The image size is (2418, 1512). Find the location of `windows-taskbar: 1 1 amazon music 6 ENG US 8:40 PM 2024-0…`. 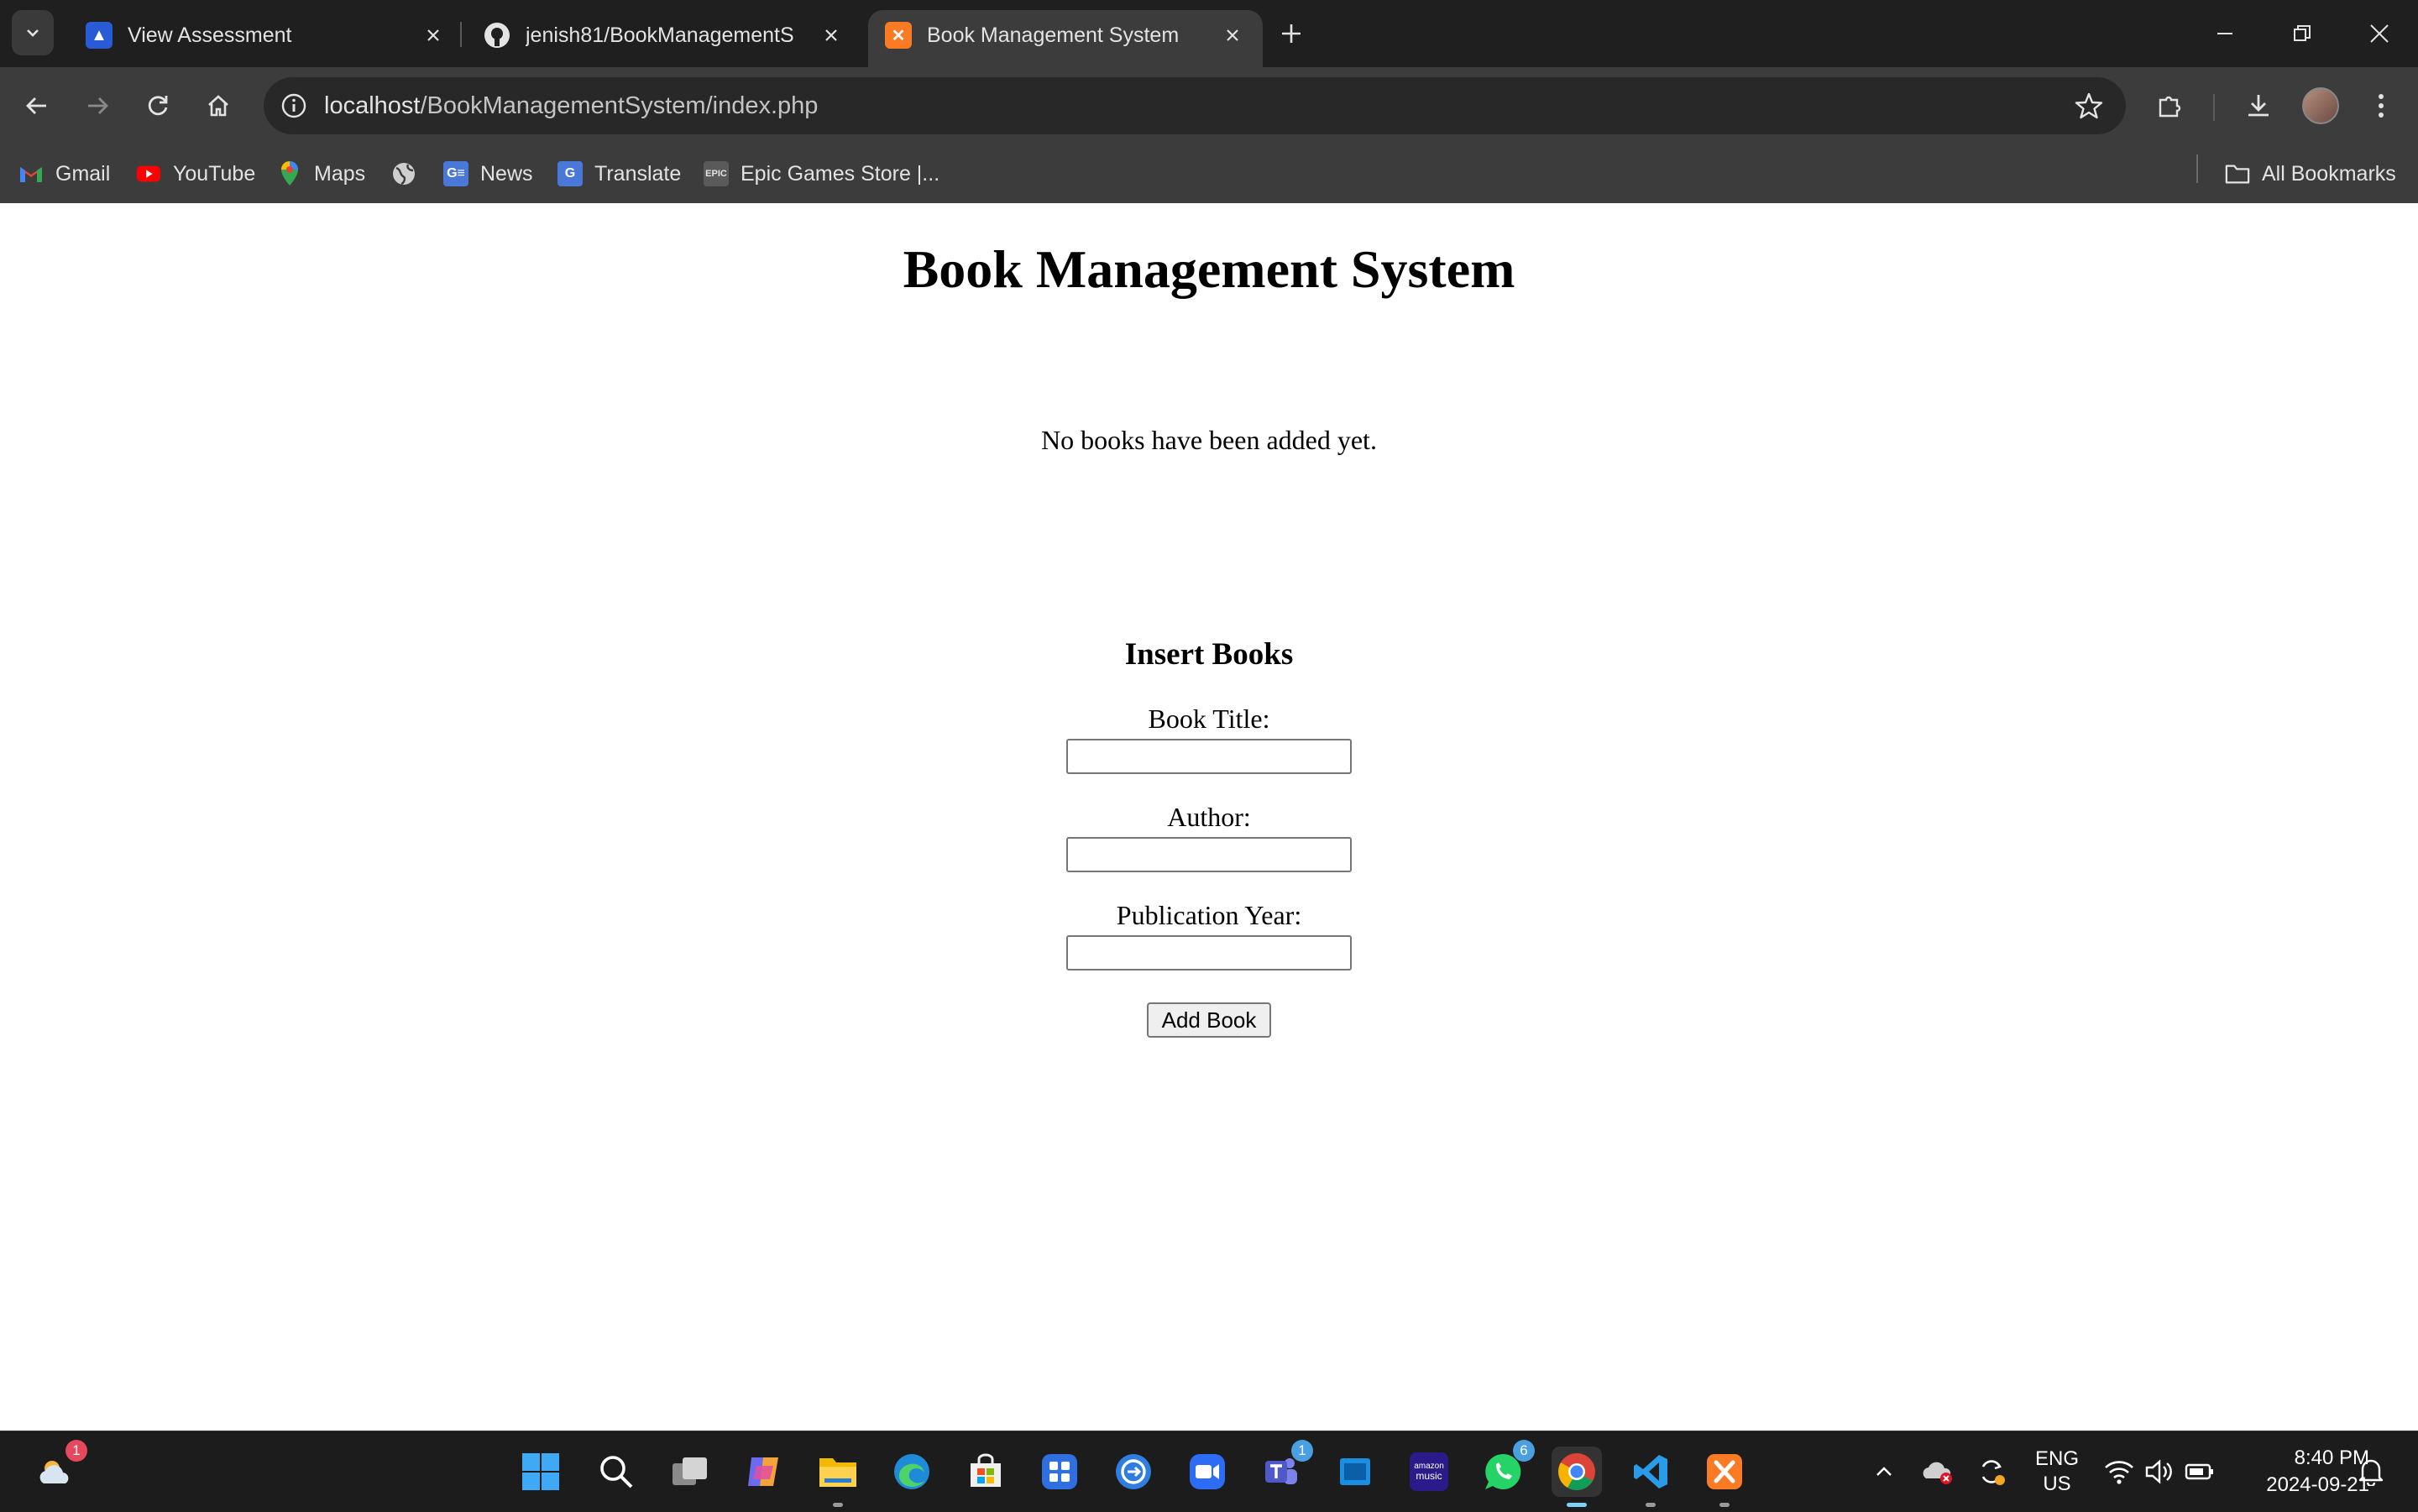

windows-taskbar: 1 1 amazon music 6 ENG US 8:40 PM 2024-0… is located at coordinates (1209, 1471).